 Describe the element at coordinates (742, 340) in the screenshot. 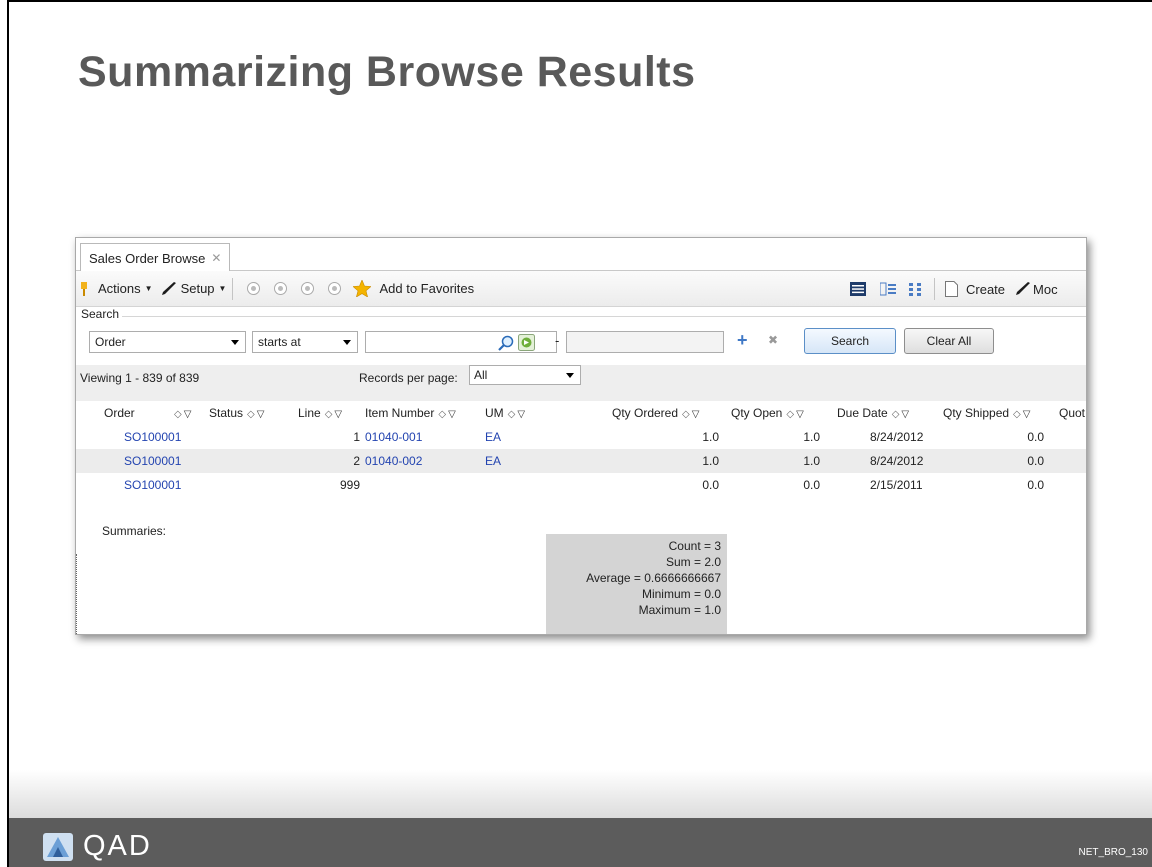

I see `add-criteria-icon: +` at that location.